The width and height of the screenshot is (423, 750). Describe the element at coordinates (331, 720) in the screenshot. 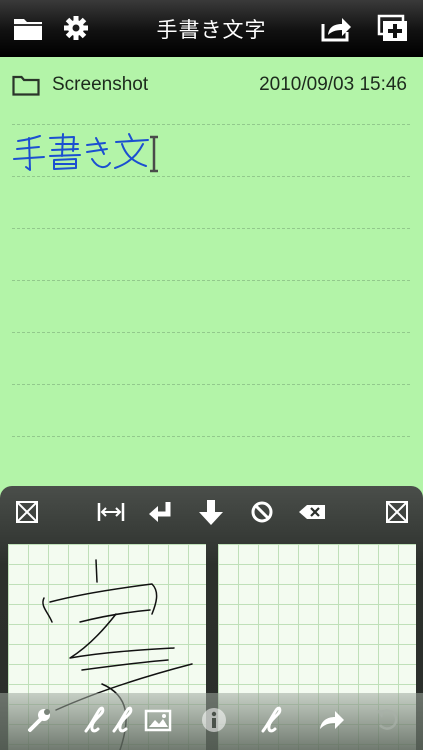

I see `redo-icon` at that location.